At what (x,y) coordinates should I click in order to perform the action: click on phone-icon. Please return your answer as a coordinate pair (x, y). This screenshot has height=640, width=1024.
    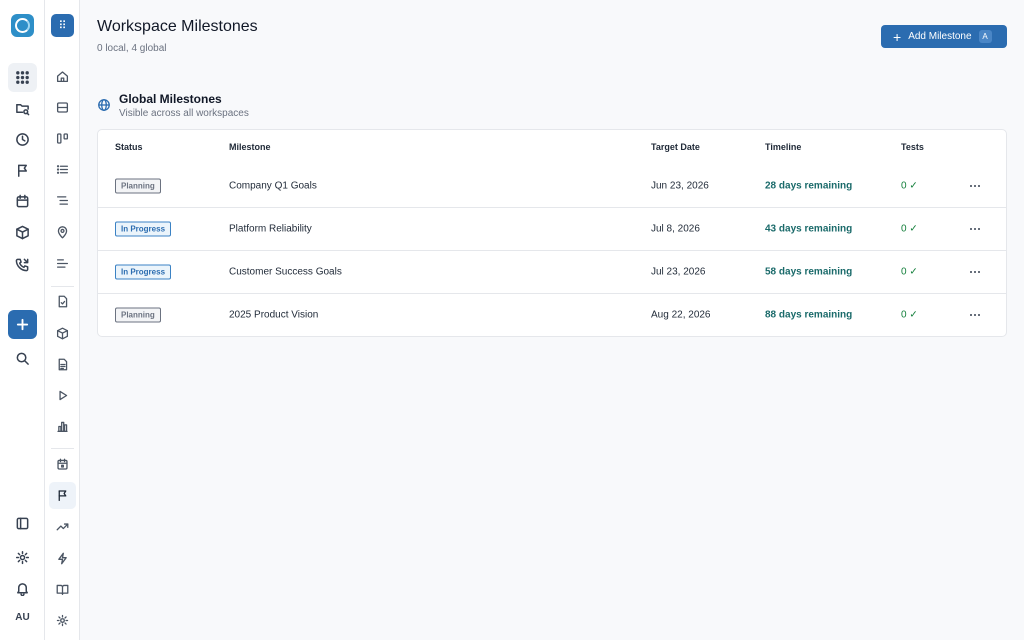
    Looking at the image, I should click on (22, 264).